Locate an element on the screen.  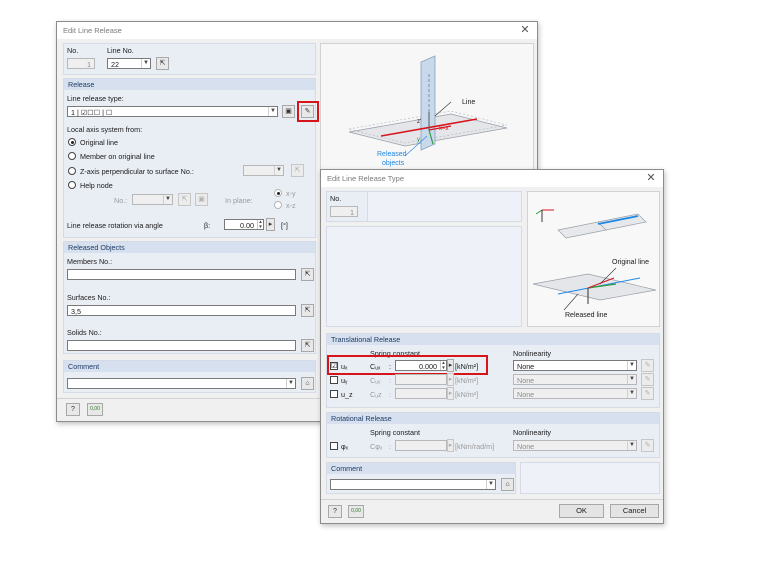
type-comment-library-button: ⌂ is located at coordinates (507, 484).